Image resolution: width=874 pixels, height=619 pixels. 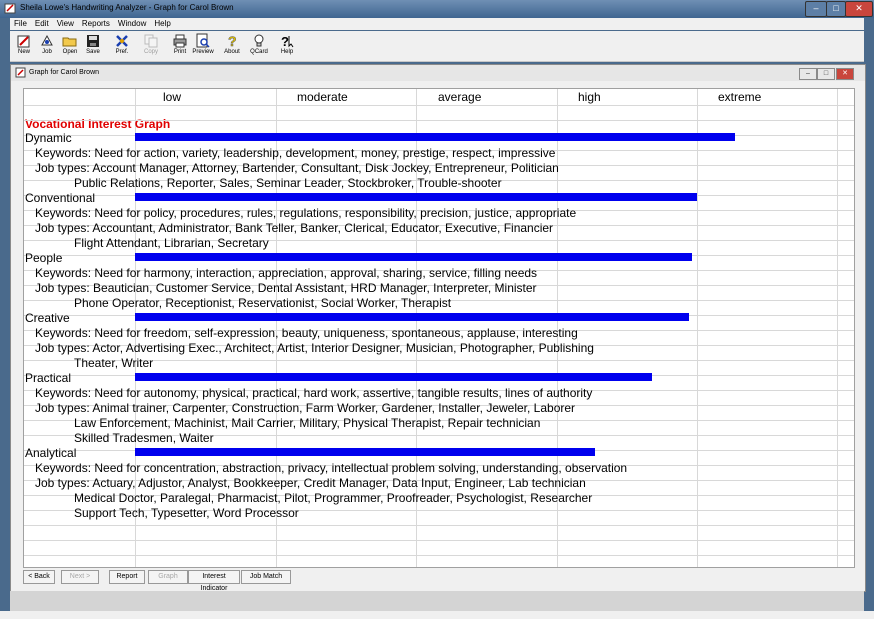 I want to click on print-label: Print, so click(x=180, y=52).